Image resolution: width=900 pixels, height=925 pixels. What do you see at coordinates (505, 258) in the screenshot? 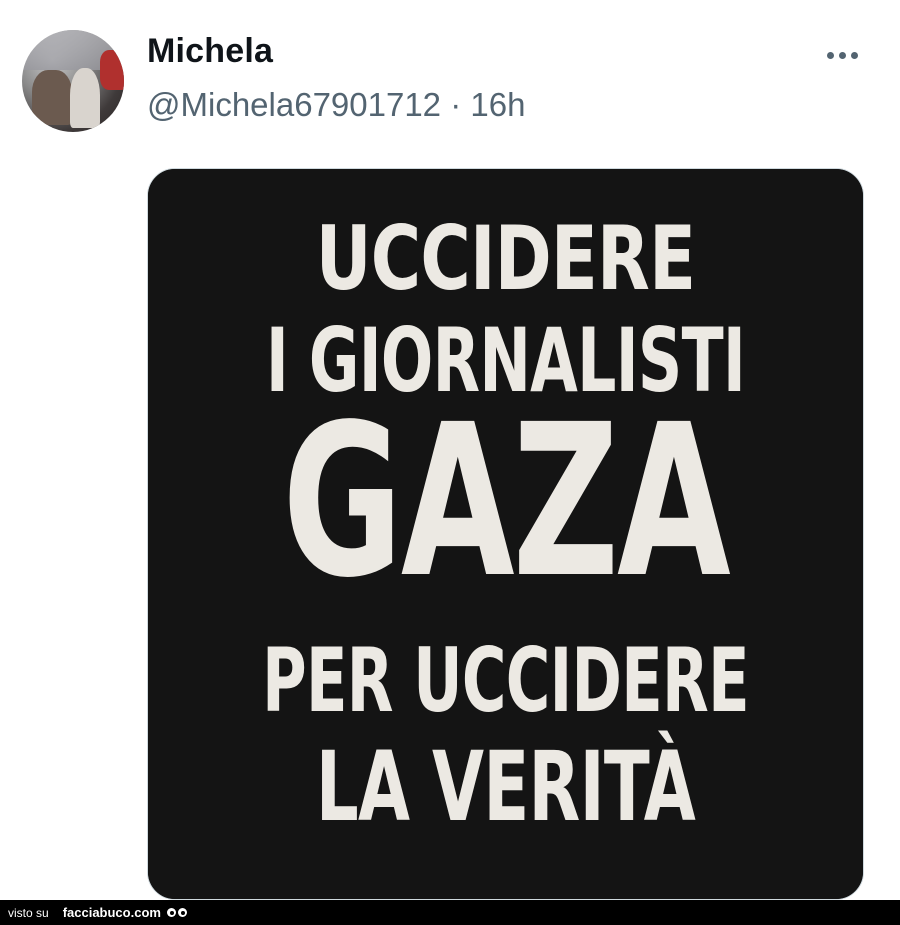
I see `poster-line: UCCIDERE` at bounding box center [505, 258].